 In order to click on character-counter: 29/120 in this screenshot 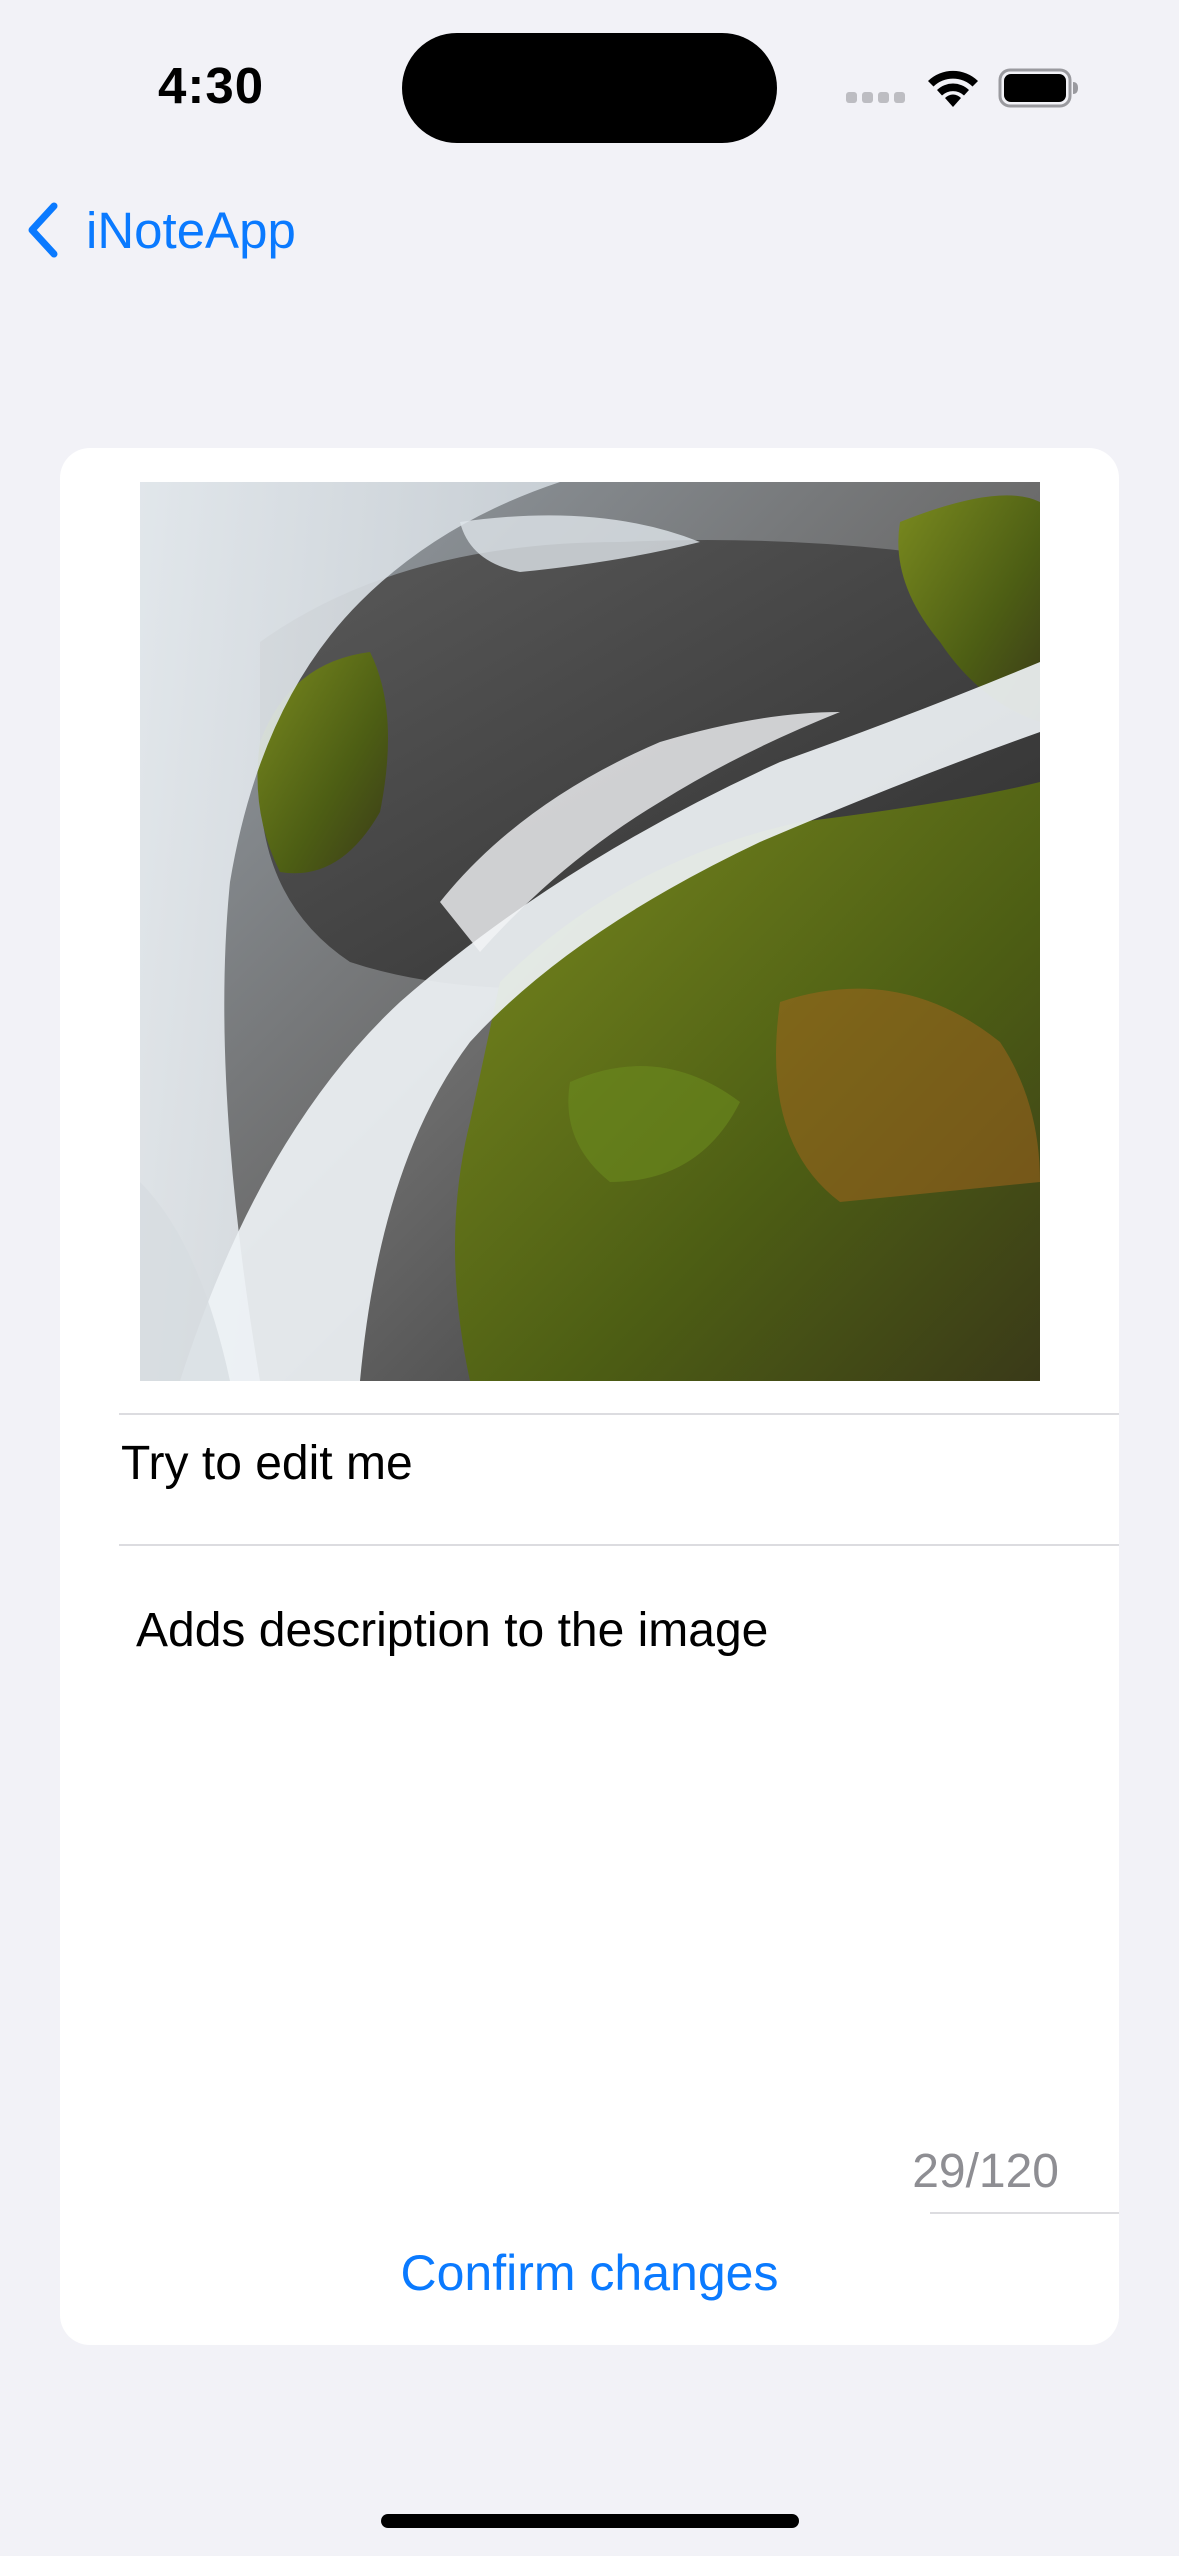, I will do `click(985, 2171)`.